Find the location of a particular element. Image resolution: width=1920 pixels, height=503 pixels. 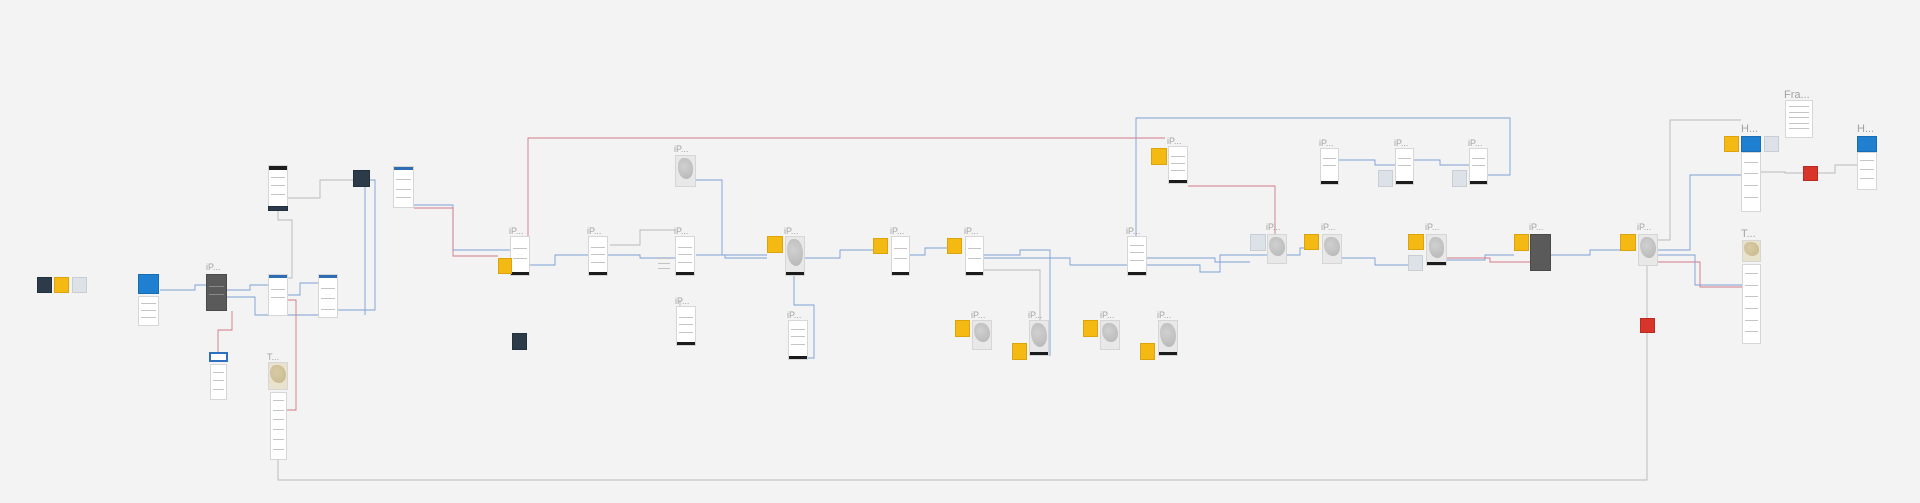

frame-card-list is located at coordinates (148, 311).